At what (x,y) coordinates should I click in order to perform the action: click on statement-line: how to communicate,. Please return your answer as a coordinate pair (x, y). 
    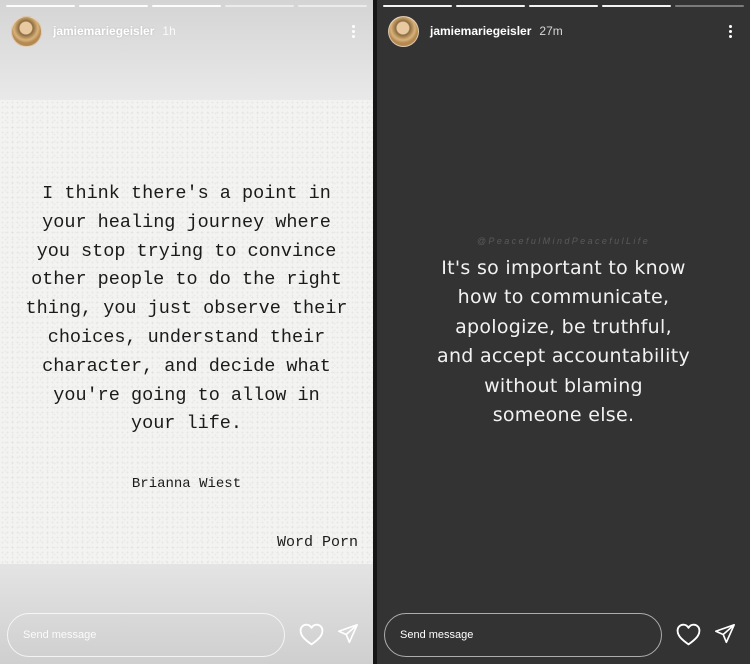
    Looking at the image, I should click on (563, 297).